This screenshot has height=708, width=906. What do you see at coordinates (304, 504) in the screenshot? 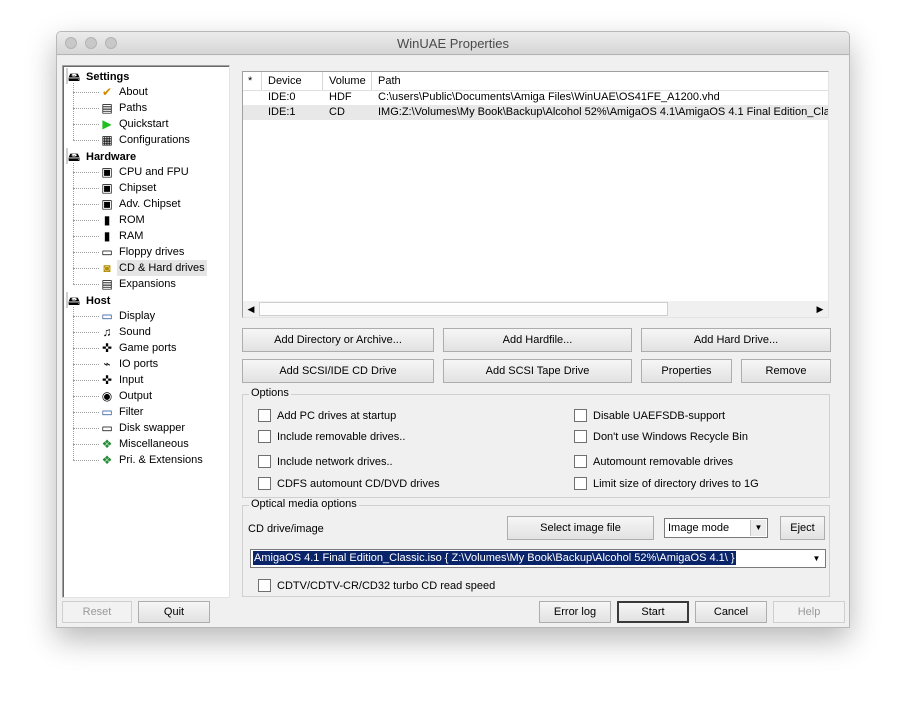
I see `optical-group-label: Optical media options` at bounding box center [304, 504].